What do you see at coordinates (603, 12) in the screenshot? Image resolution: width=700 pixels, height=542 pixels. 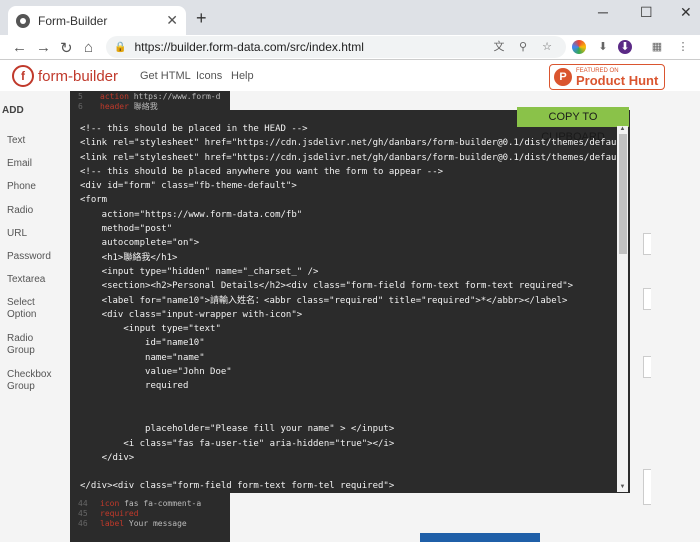 I see `minimize-icon: ─` at bounding box center [603, 12].